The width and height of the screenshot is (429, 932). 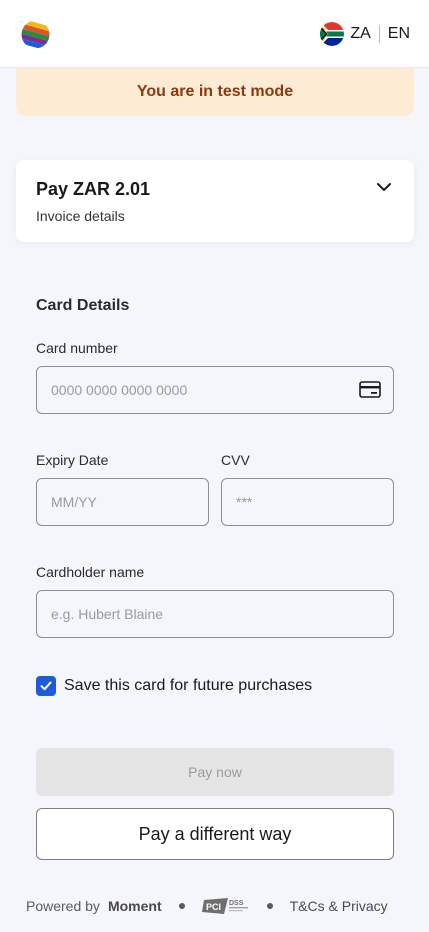 I want to click on checkmark-icon, so click(x=46, y=686).